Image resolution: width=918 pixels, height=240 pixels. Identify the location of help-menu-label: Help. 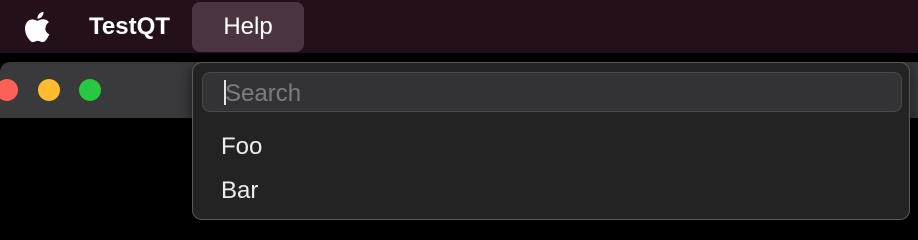
(248, 26).